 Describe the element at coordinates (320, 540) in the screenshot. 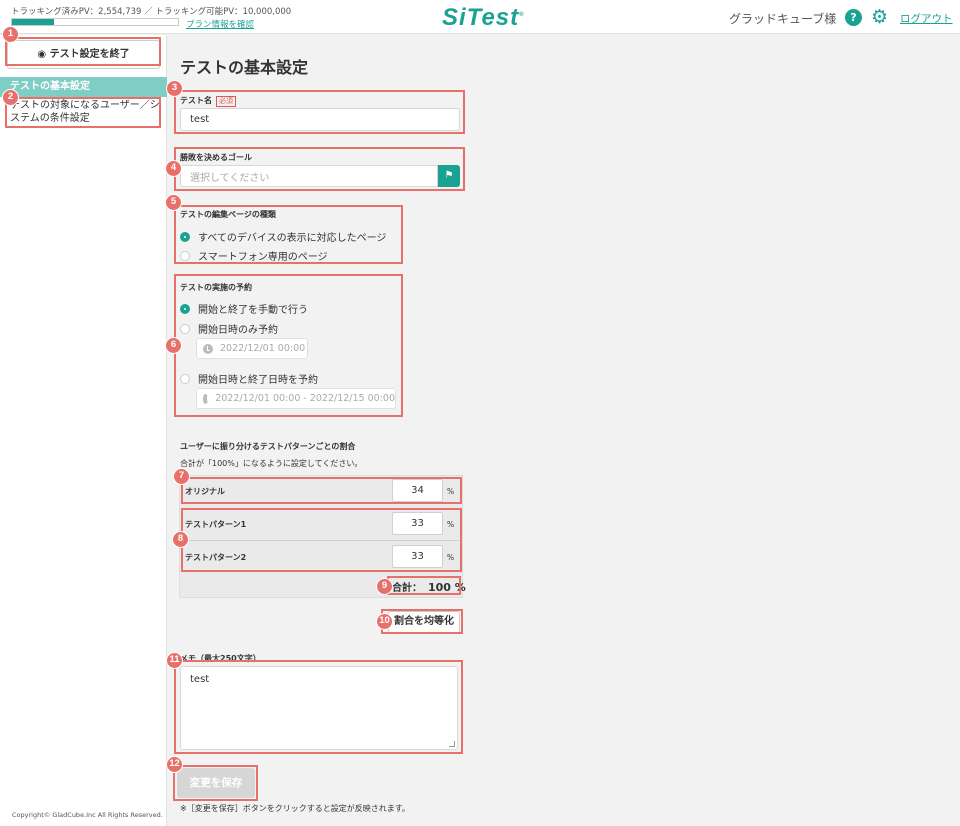

I see `divider` at that location.